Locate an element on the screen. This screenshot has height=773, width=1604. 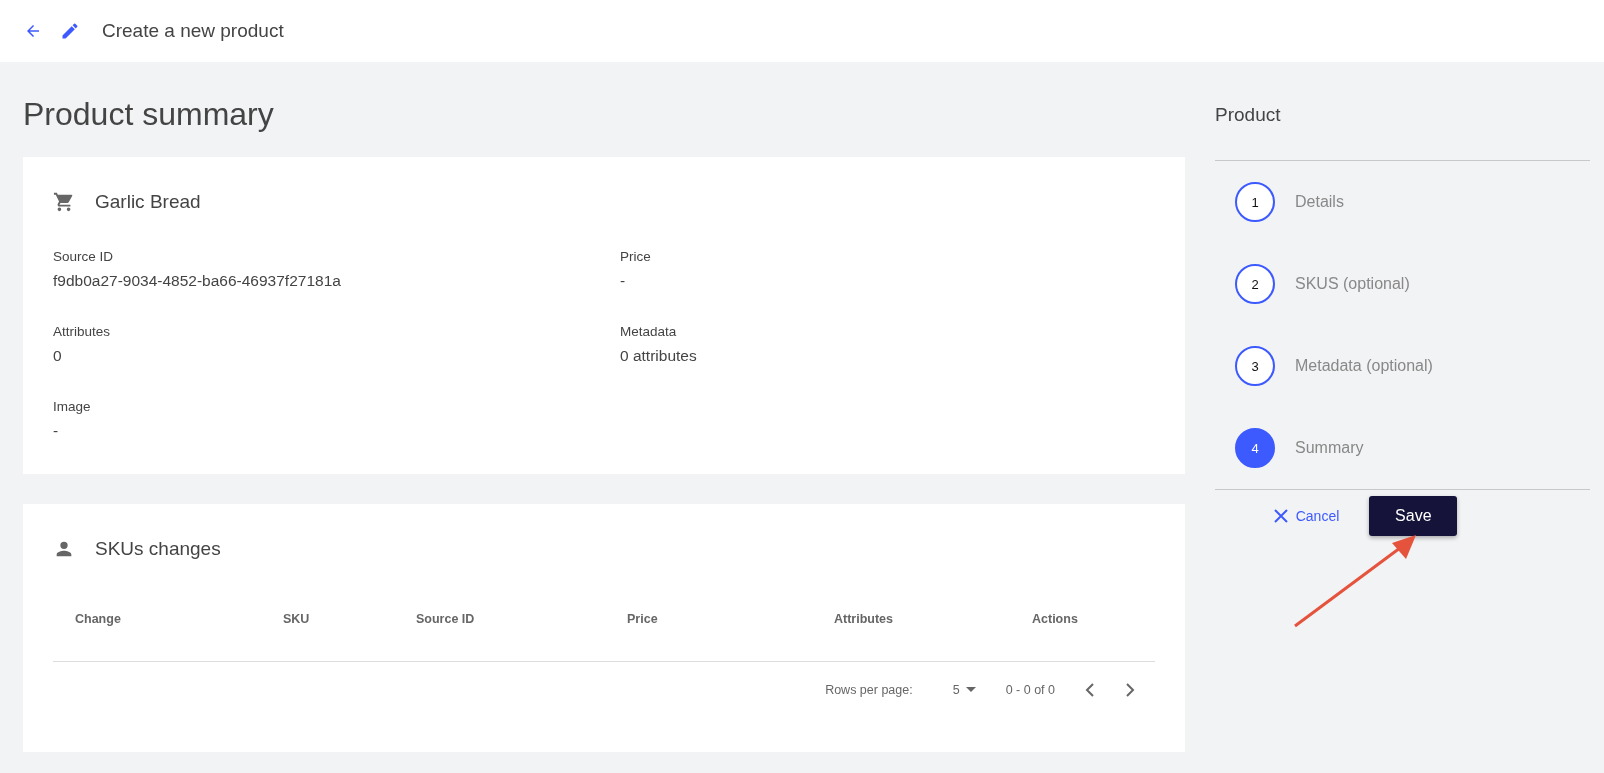
save-button: Save is located at coordinates (1413, 516).